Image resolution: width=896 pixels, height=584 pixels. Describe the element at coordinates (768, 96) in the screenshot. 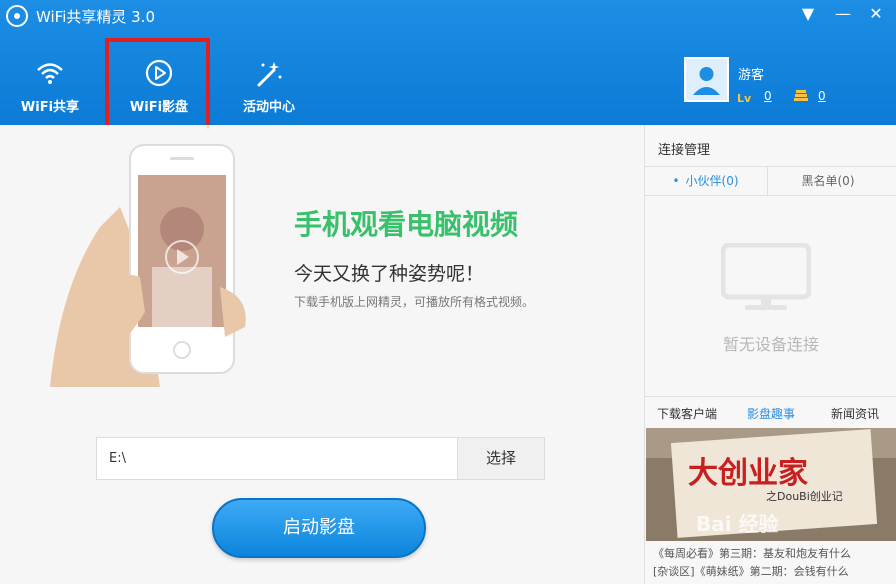

I see `user-level: 0` at that location.